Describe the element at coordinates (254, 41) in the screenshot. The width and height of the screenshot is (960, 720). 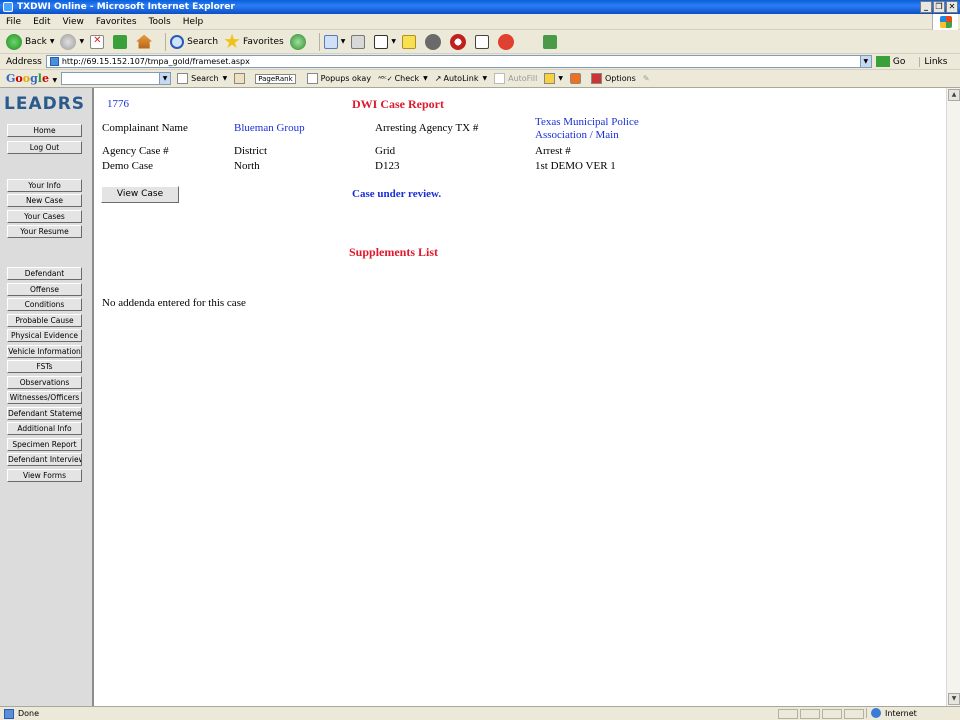
I see `favorites-button: Favorites` at that location.